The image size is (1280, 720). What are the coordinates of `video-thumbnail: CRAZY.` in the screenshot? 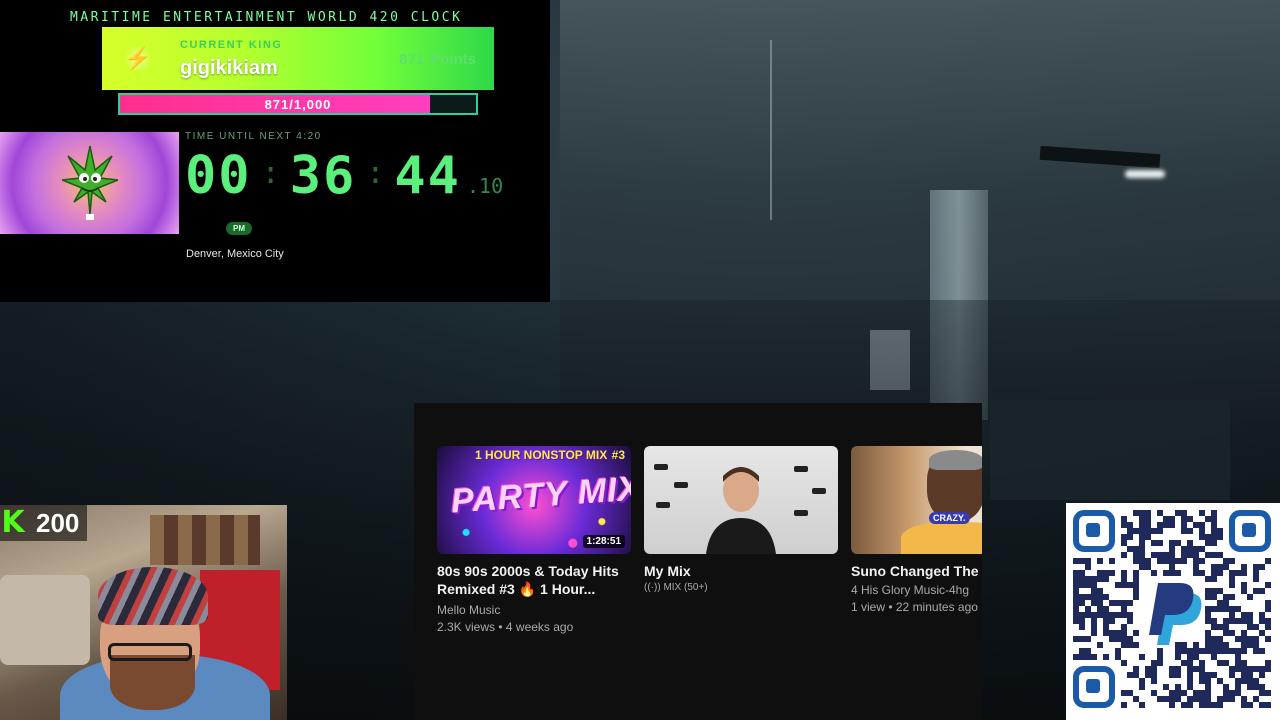 It's located at (916, 500).